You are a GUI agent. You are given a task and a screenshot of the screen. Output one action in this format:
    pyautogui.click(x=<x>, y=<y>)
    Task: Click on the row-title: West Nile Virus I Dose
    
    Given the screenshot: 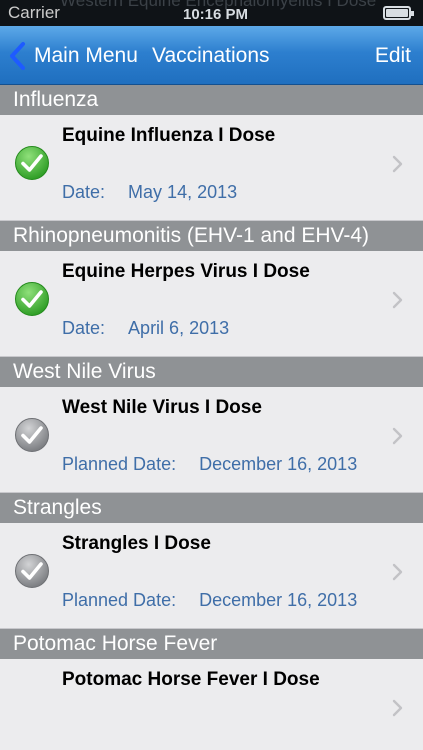 What is the action you would take?
    pyautogui.click(x=162, y=407)
    